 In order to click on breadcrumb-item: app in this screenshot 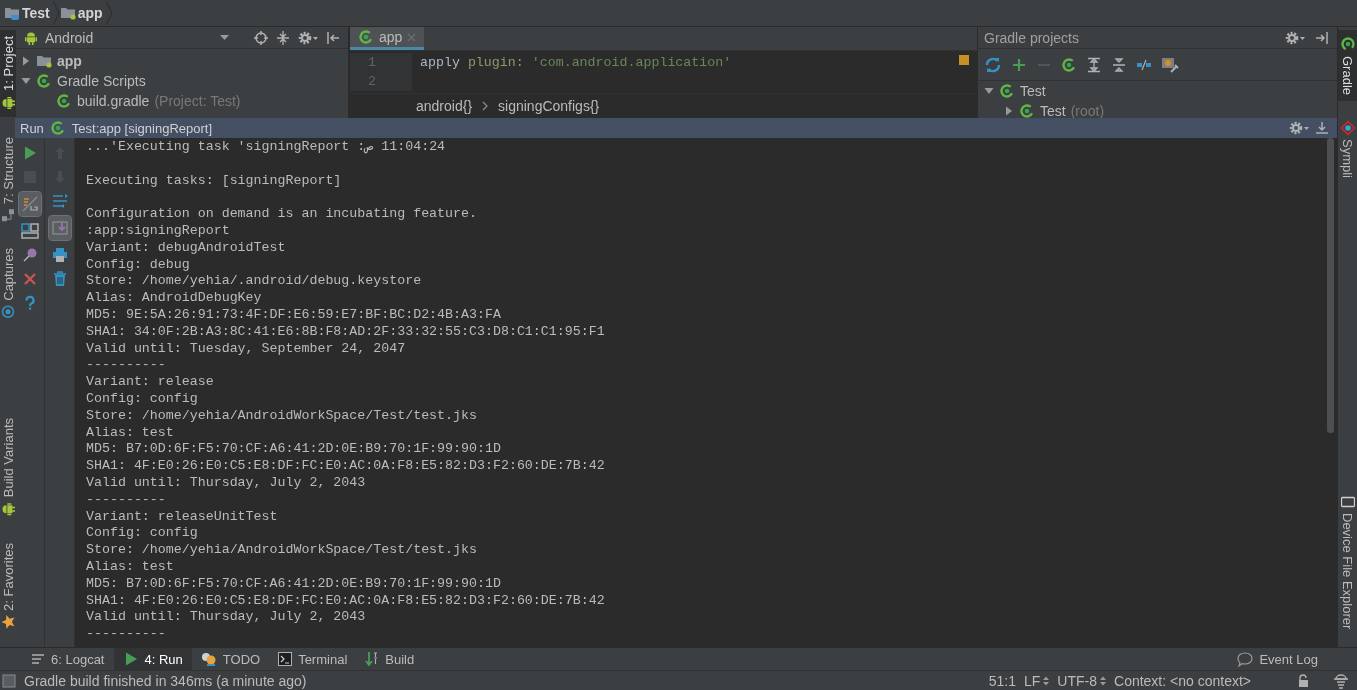, I will do `click(90, 13)`.